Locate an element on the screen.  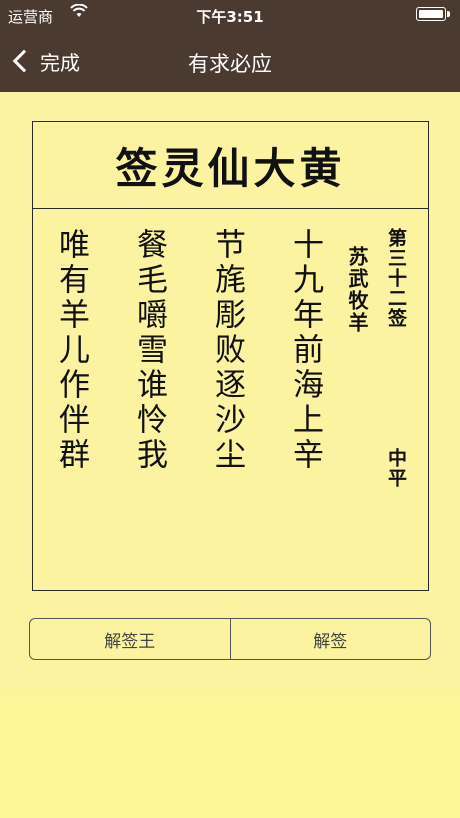
battery-icon is located at coordinates (433, 14).